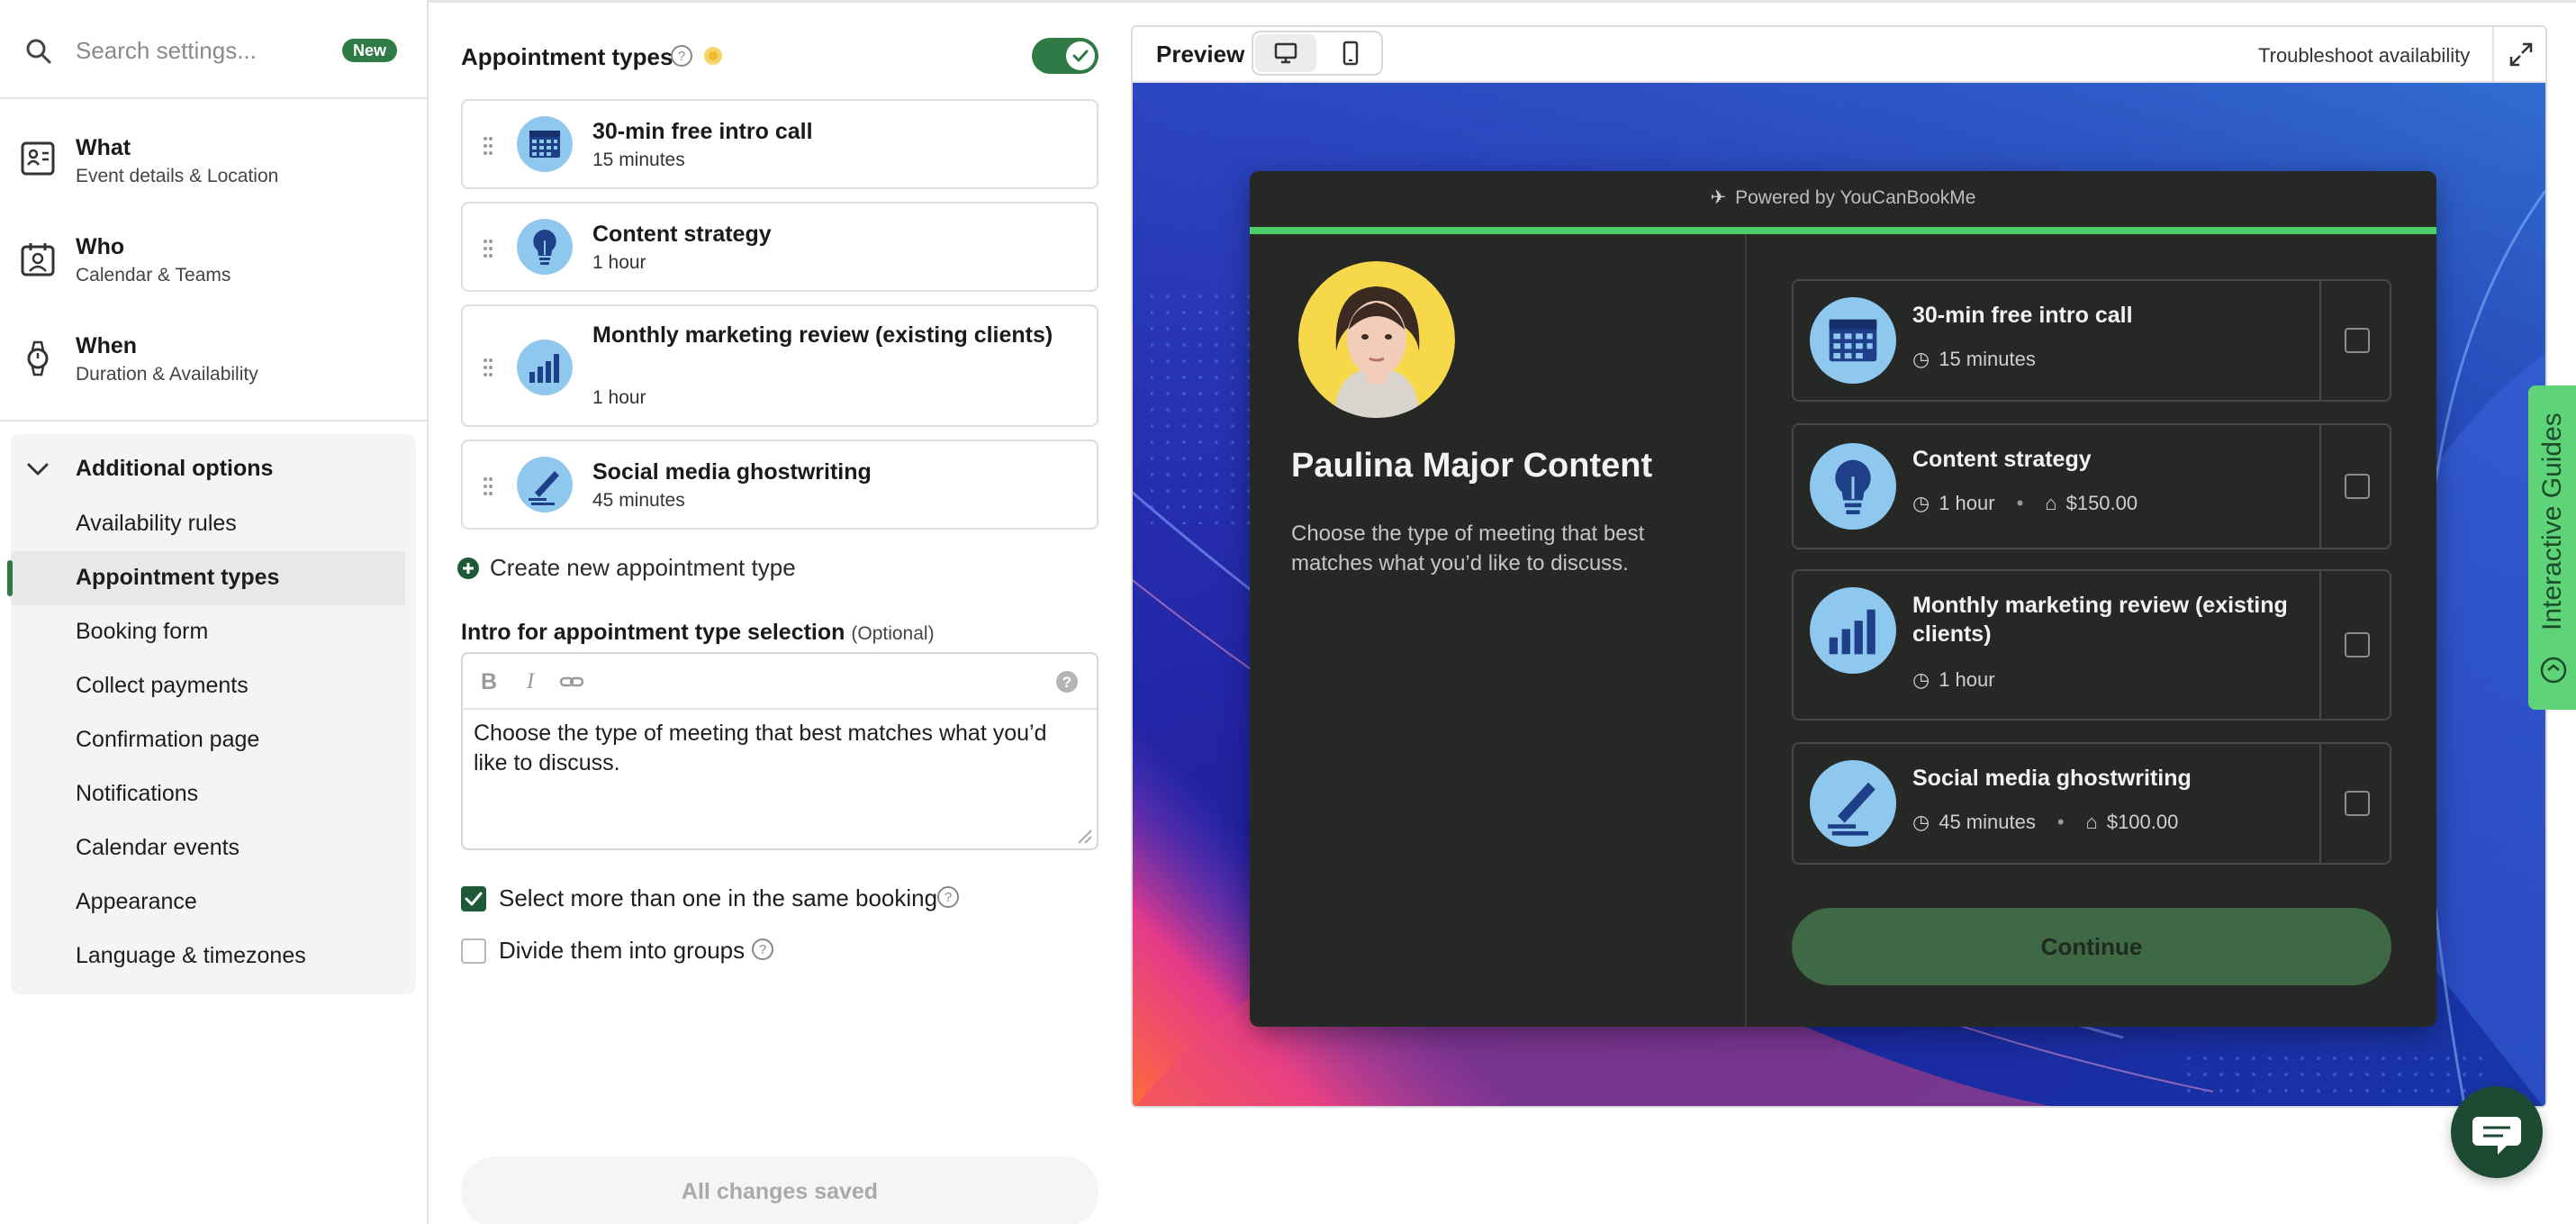 This screenshot has height=1224, width=2576. What do you see at coordinates (174, 469) in the screenshot?
I see `additional-options-toggle: Additional options` at bounding box center [174, 469].